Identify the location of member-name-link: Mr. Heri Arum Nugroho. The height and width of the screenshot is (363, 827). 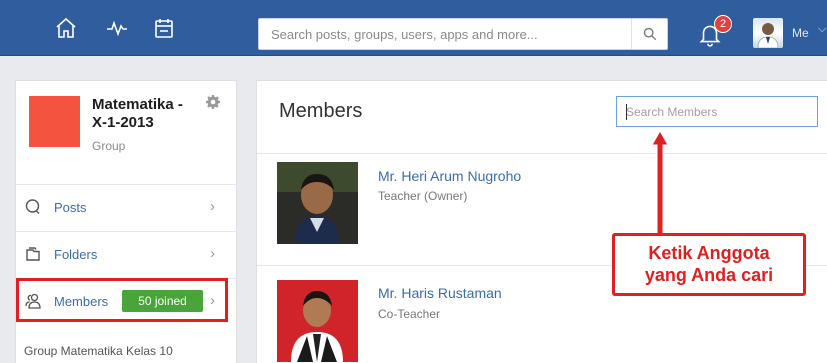
(449, 176).